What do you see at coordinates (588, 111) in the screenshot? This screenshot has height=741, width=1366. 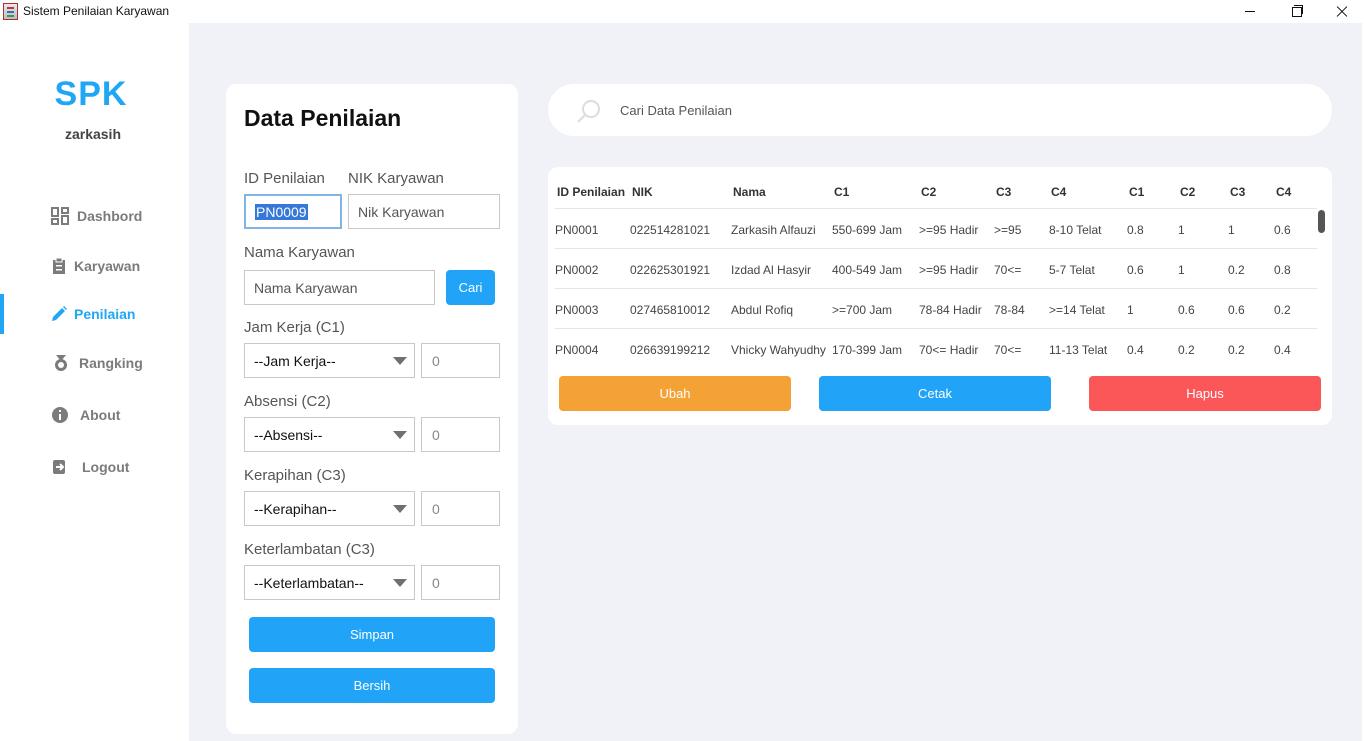 I see `search-icon` at bounding box center [588, 111].